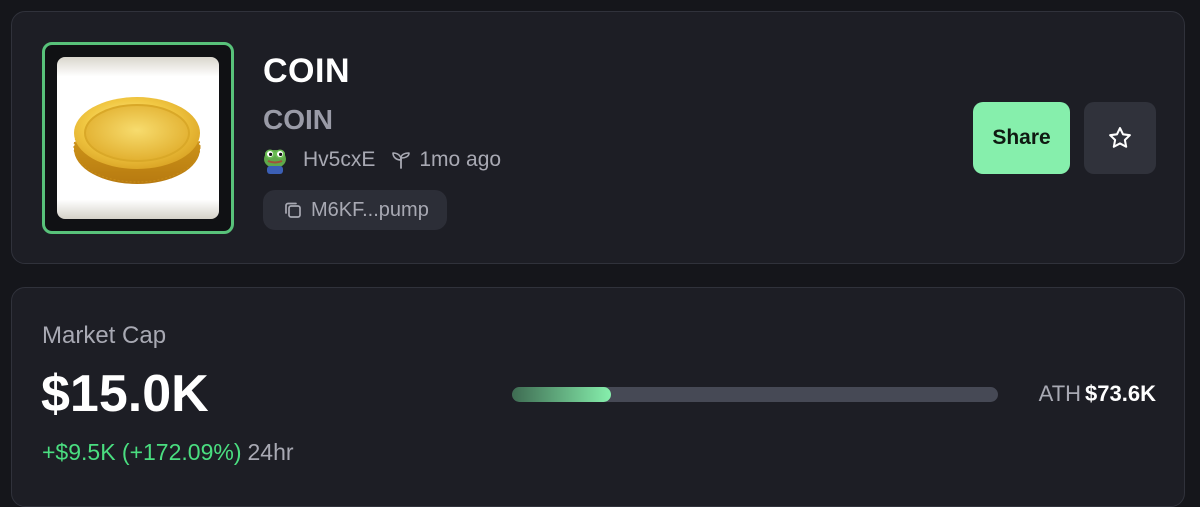  What do you see at coordinates (125, 394) in the screenshot?
I see `market-cap-value: $15.0K` at bounding box center [125, 394].